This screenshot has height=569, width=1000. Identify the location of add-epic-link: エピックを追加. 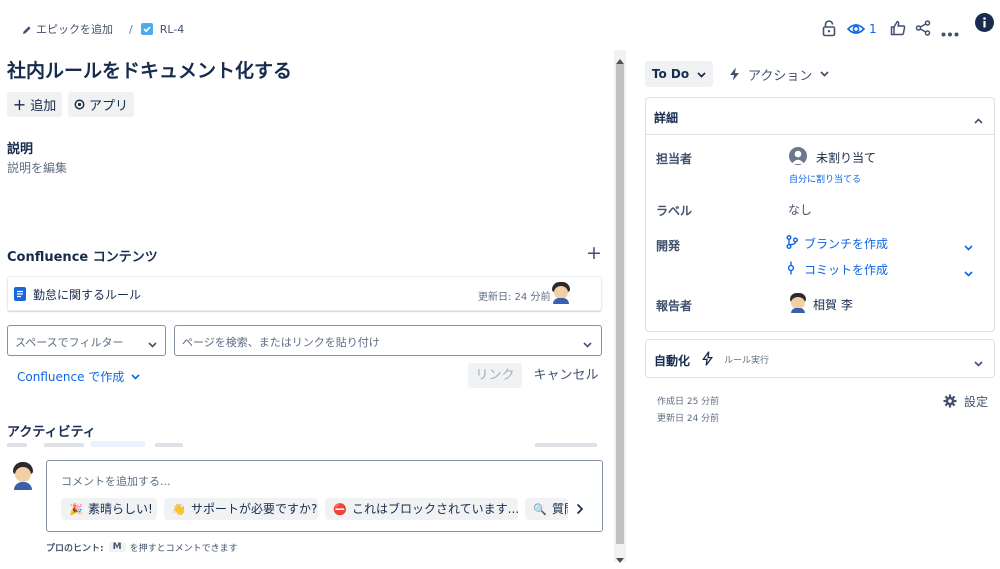
(74, 29).